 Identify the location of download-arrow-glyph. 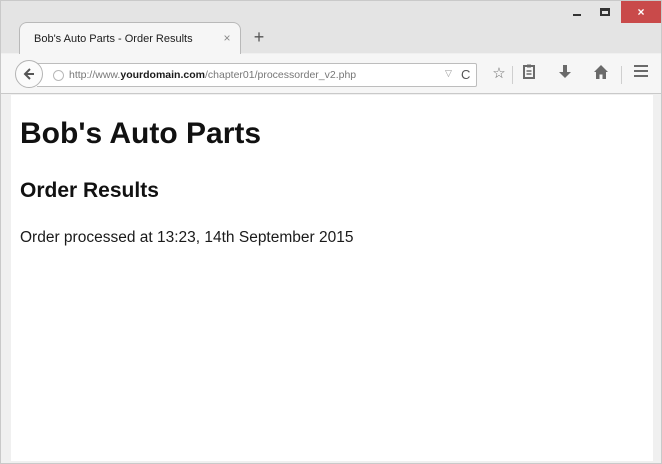
(565, 71).